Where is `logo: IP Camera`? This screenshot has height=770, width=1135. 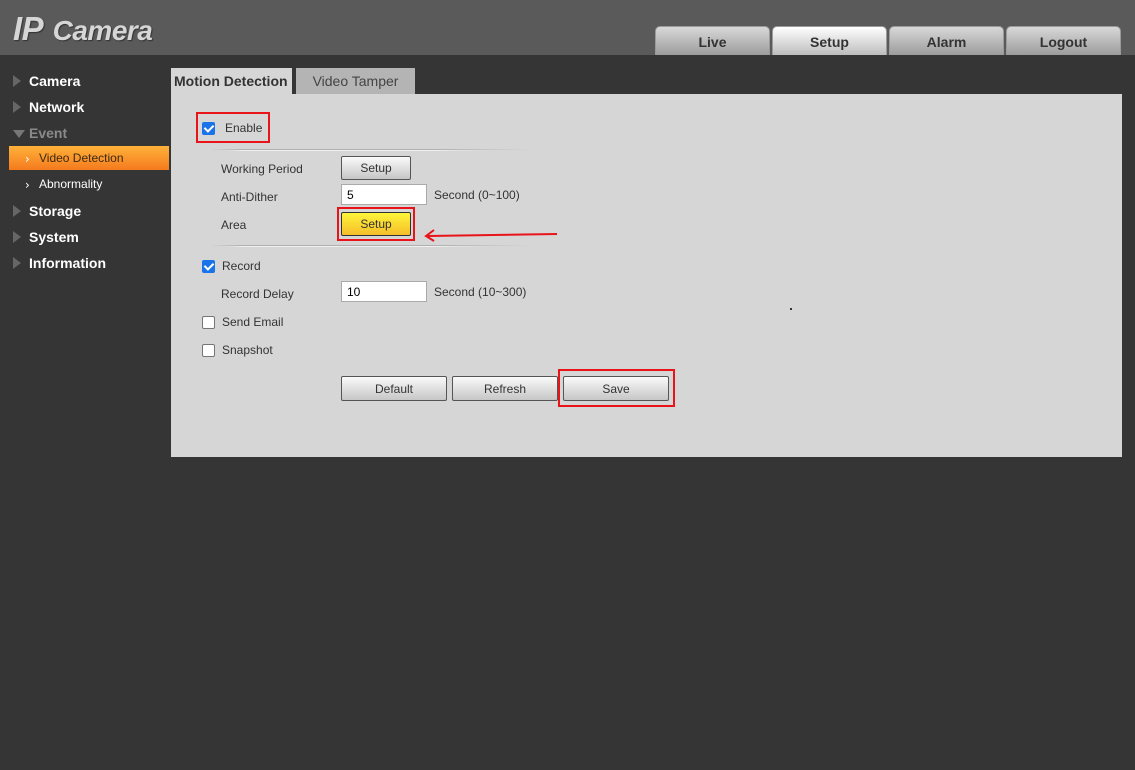 logo: IP Camera is located at coordinates (83, 29).